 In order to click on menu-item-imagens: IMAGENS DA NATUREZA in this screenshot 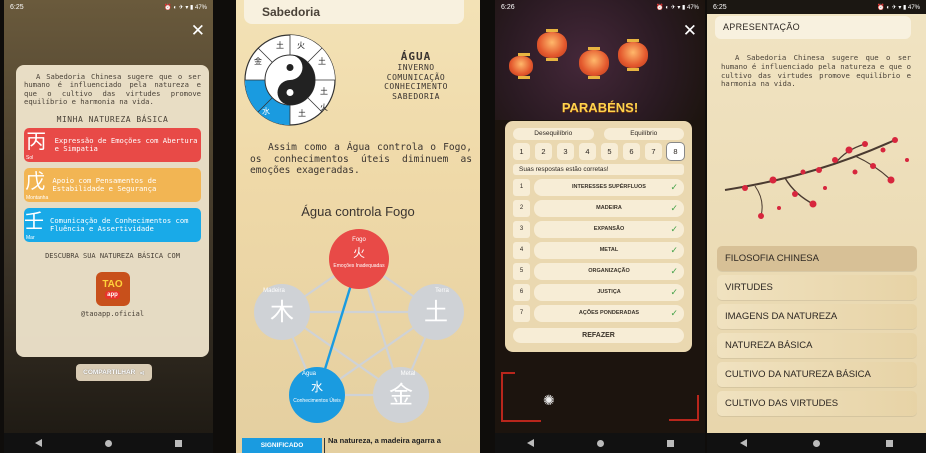, I will do `click(817, 316)`.